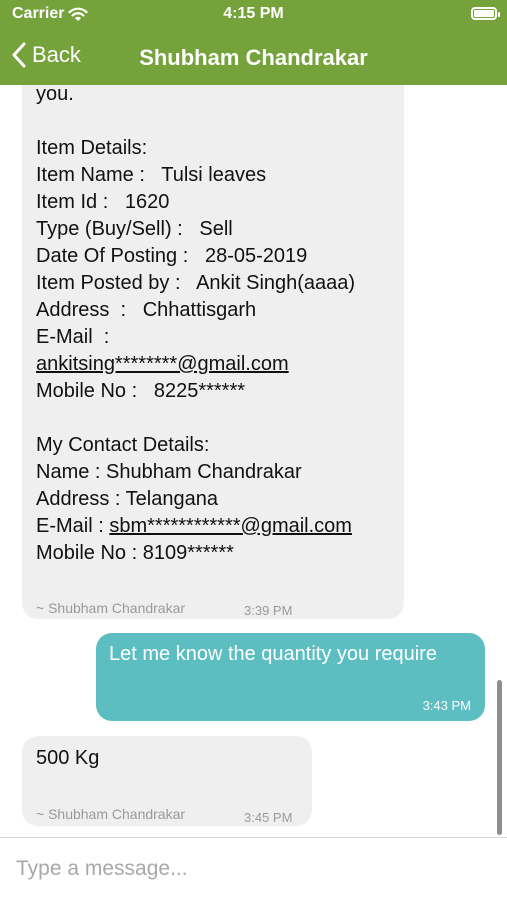  I want to click on message-time: 3:45 PM, so click(268, 817).